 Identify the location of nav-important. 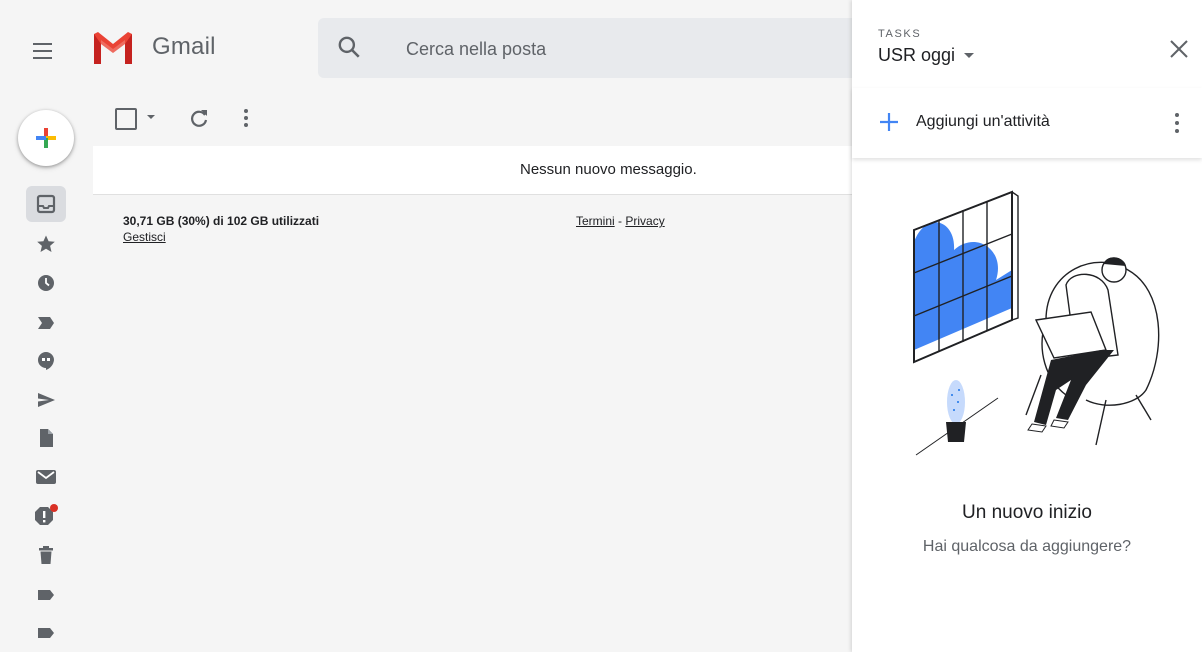
(46, 323).